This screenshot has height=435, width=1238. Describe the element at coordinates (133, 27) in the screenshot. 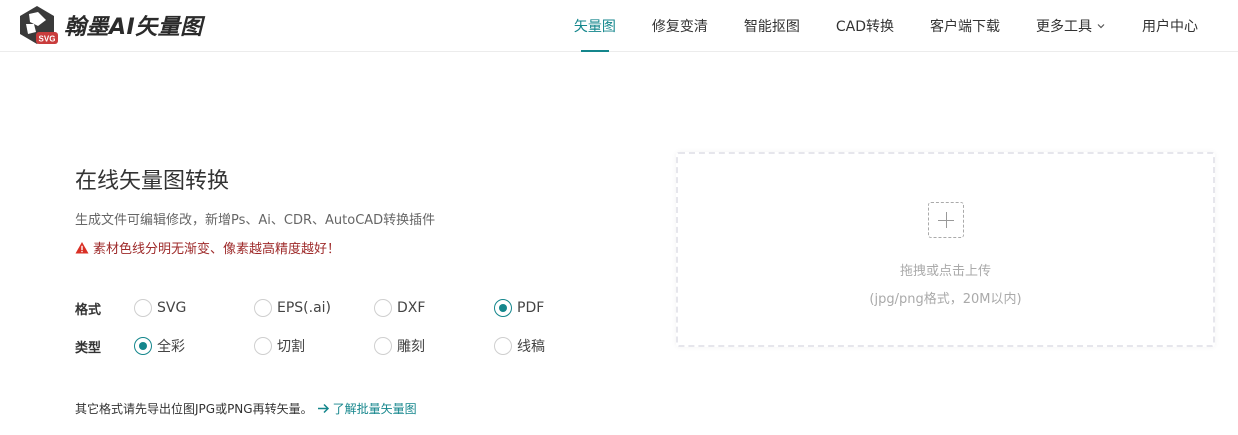

I see `logo-text: 翰墨AI矢量图` at that location.